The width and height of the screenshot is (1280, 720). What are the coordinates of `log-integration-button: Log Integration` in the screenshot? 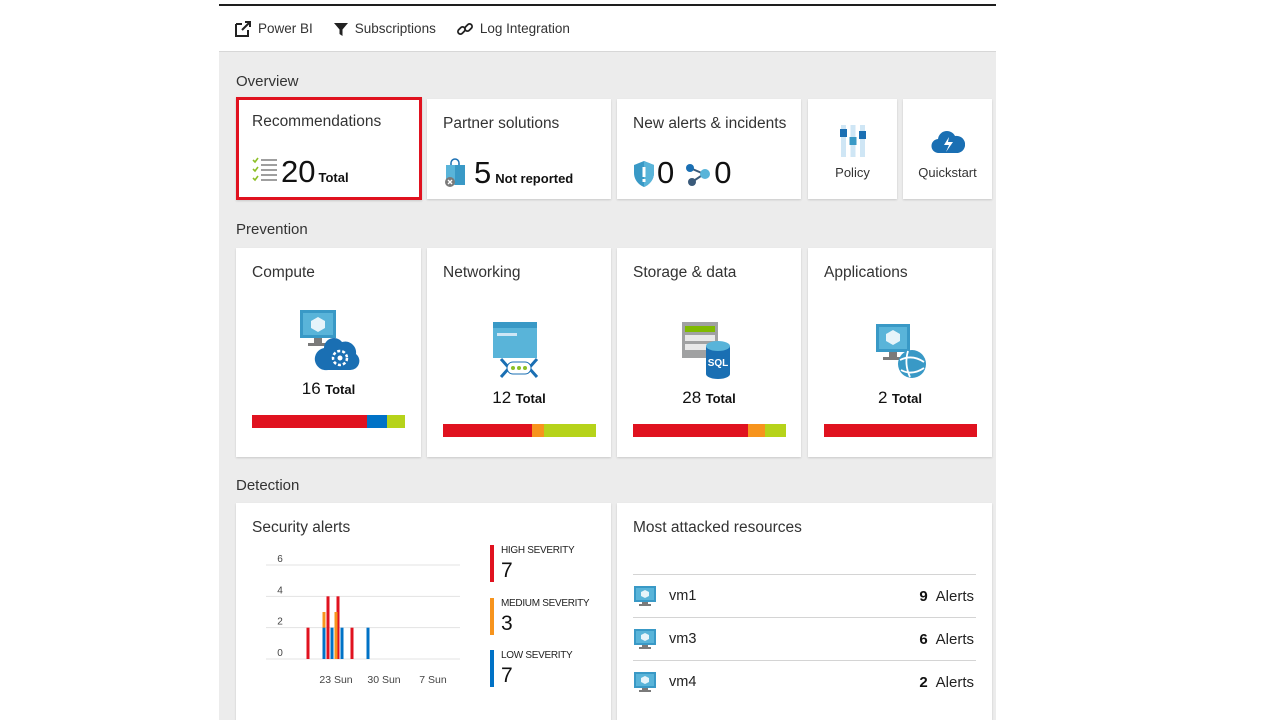 It's located at (513, 29).